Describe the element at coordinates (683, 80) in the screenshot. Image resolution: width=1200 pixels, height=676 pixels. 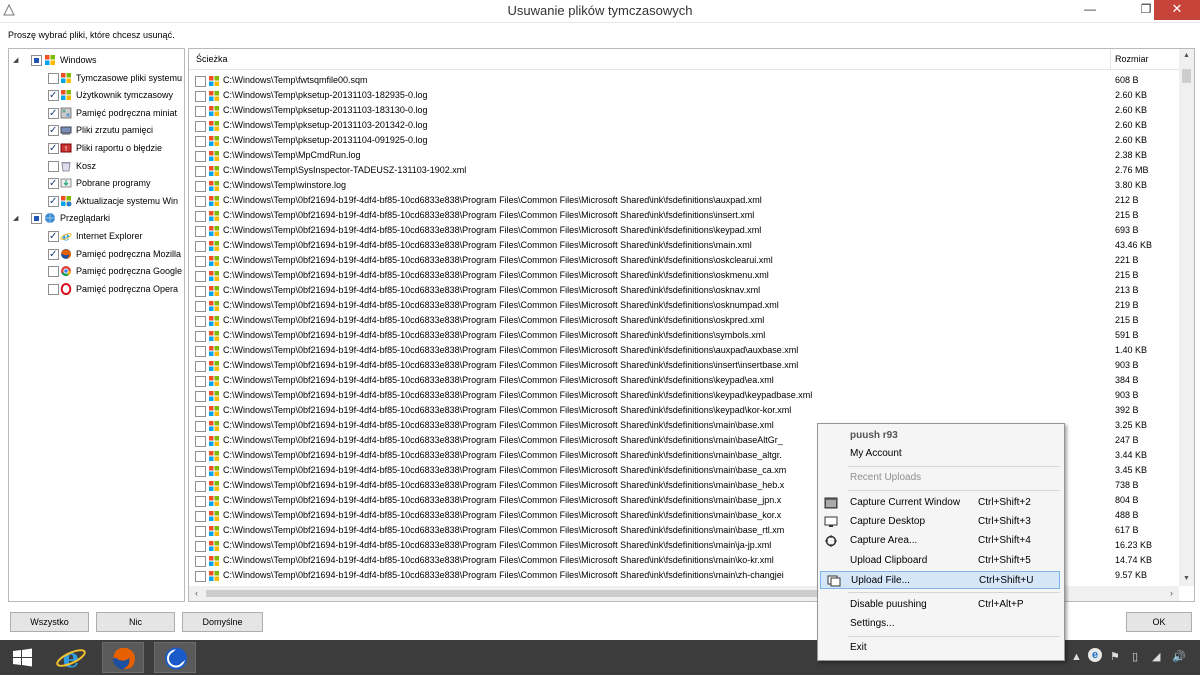
I see `table-row: C:\Windows\Temp\fwtsqmfile00.sqm 608 B` at that location.